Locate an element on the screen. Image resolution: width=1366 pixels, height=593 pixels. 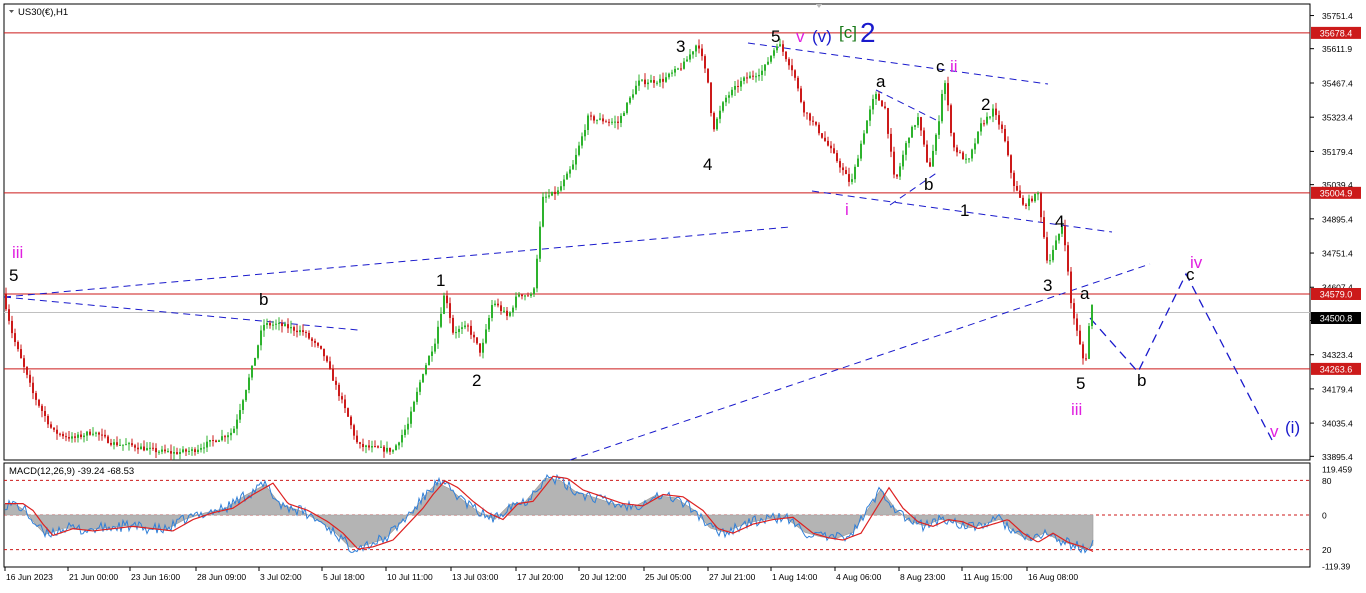
wave-label: c is located at coordinates (940, 66).